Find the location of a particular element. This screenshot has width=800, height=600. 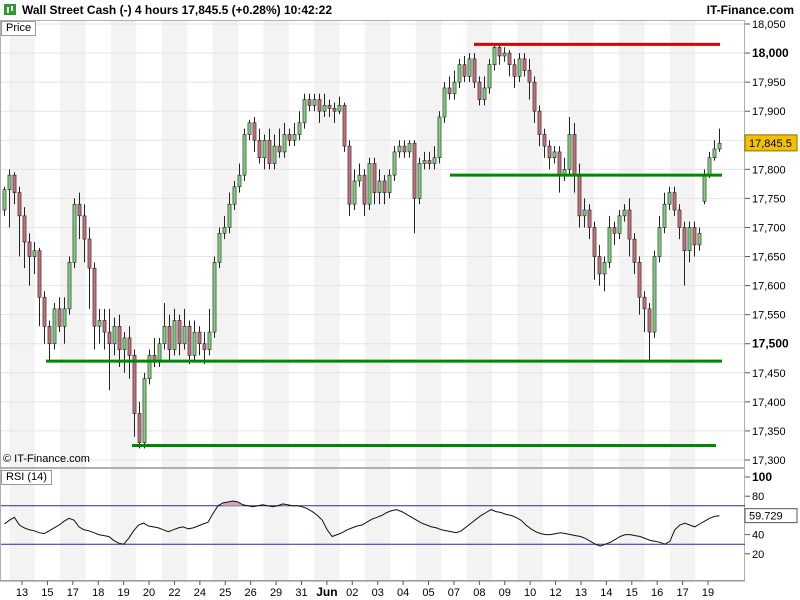

date-tick-label: 14 is located at coordinates (606, 593).